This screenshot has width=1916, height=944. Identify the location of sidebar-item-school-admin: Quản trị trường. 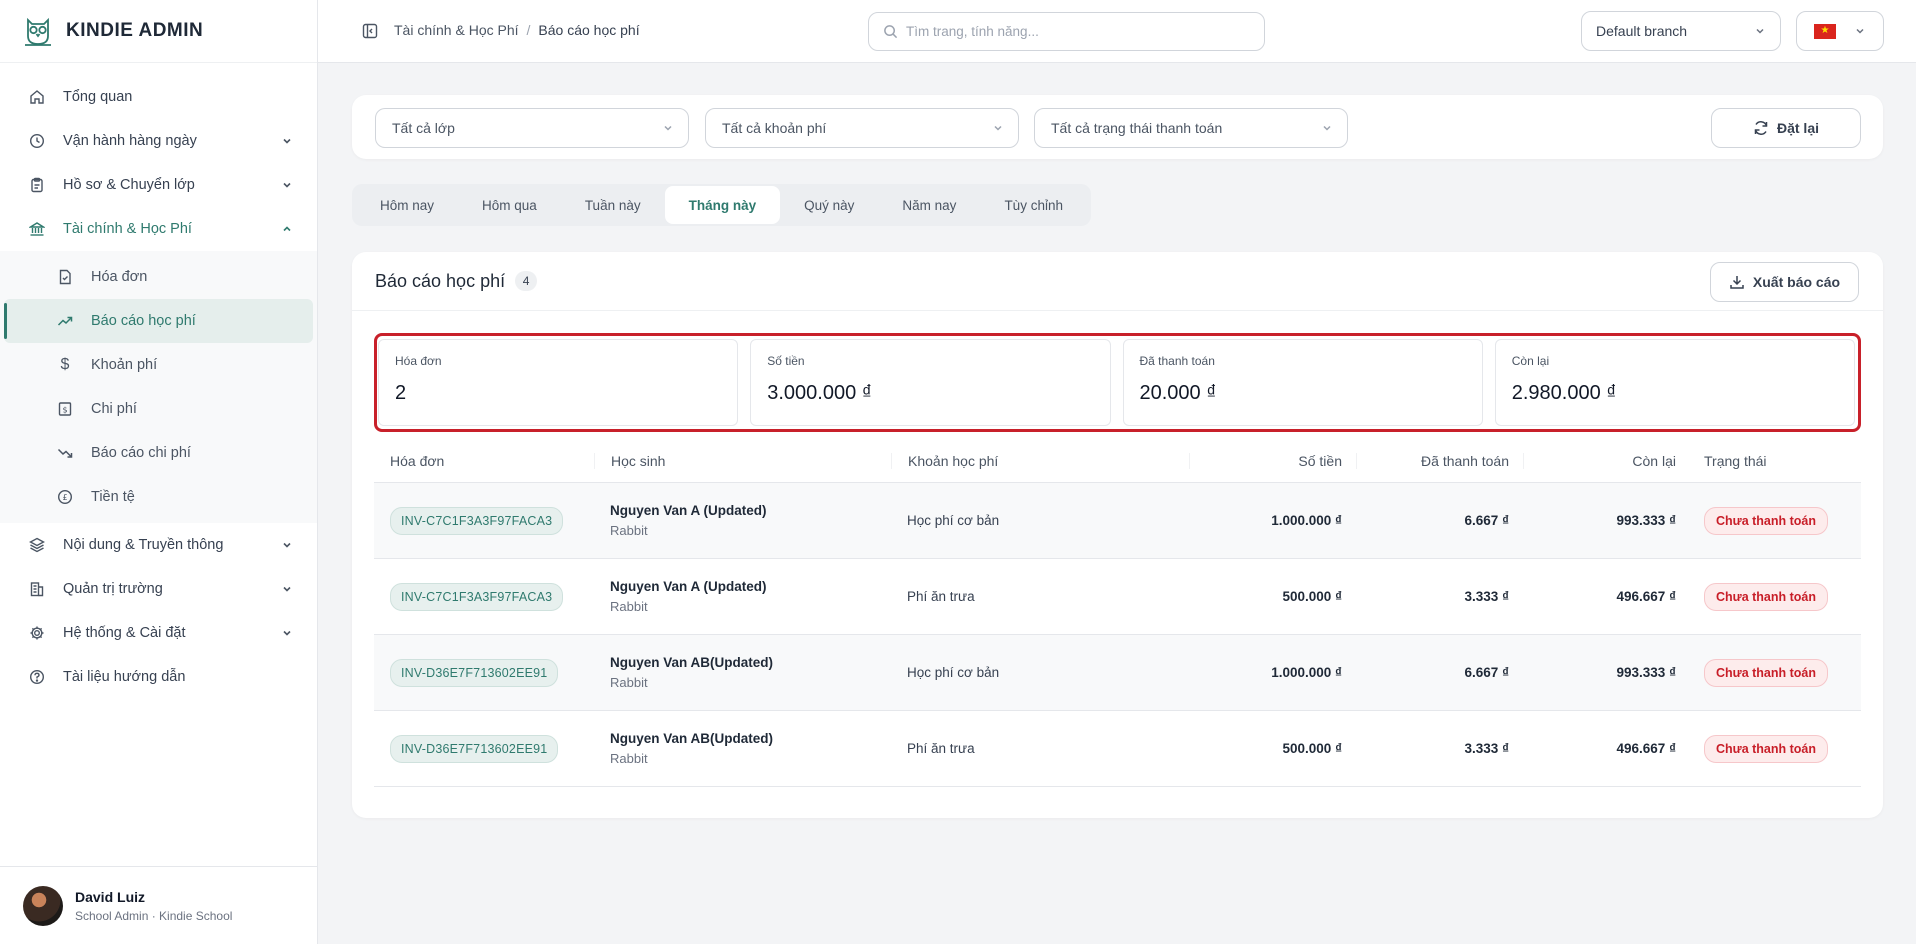
(158, 589).